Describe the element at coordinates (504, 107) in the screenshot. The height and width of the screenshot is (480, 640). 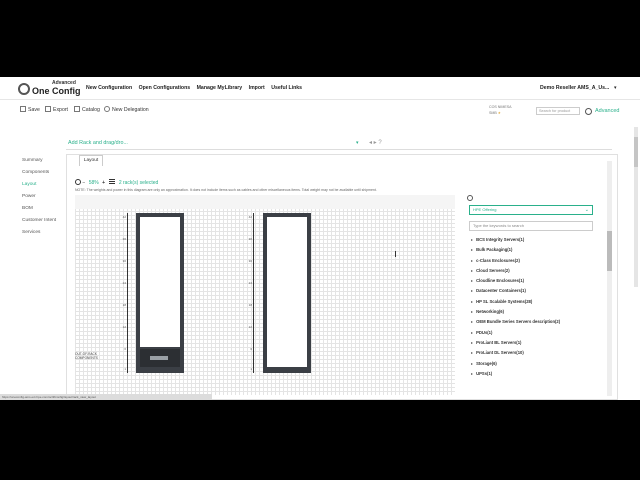
I see `status-line-1-tag: NIMESA` at that location.